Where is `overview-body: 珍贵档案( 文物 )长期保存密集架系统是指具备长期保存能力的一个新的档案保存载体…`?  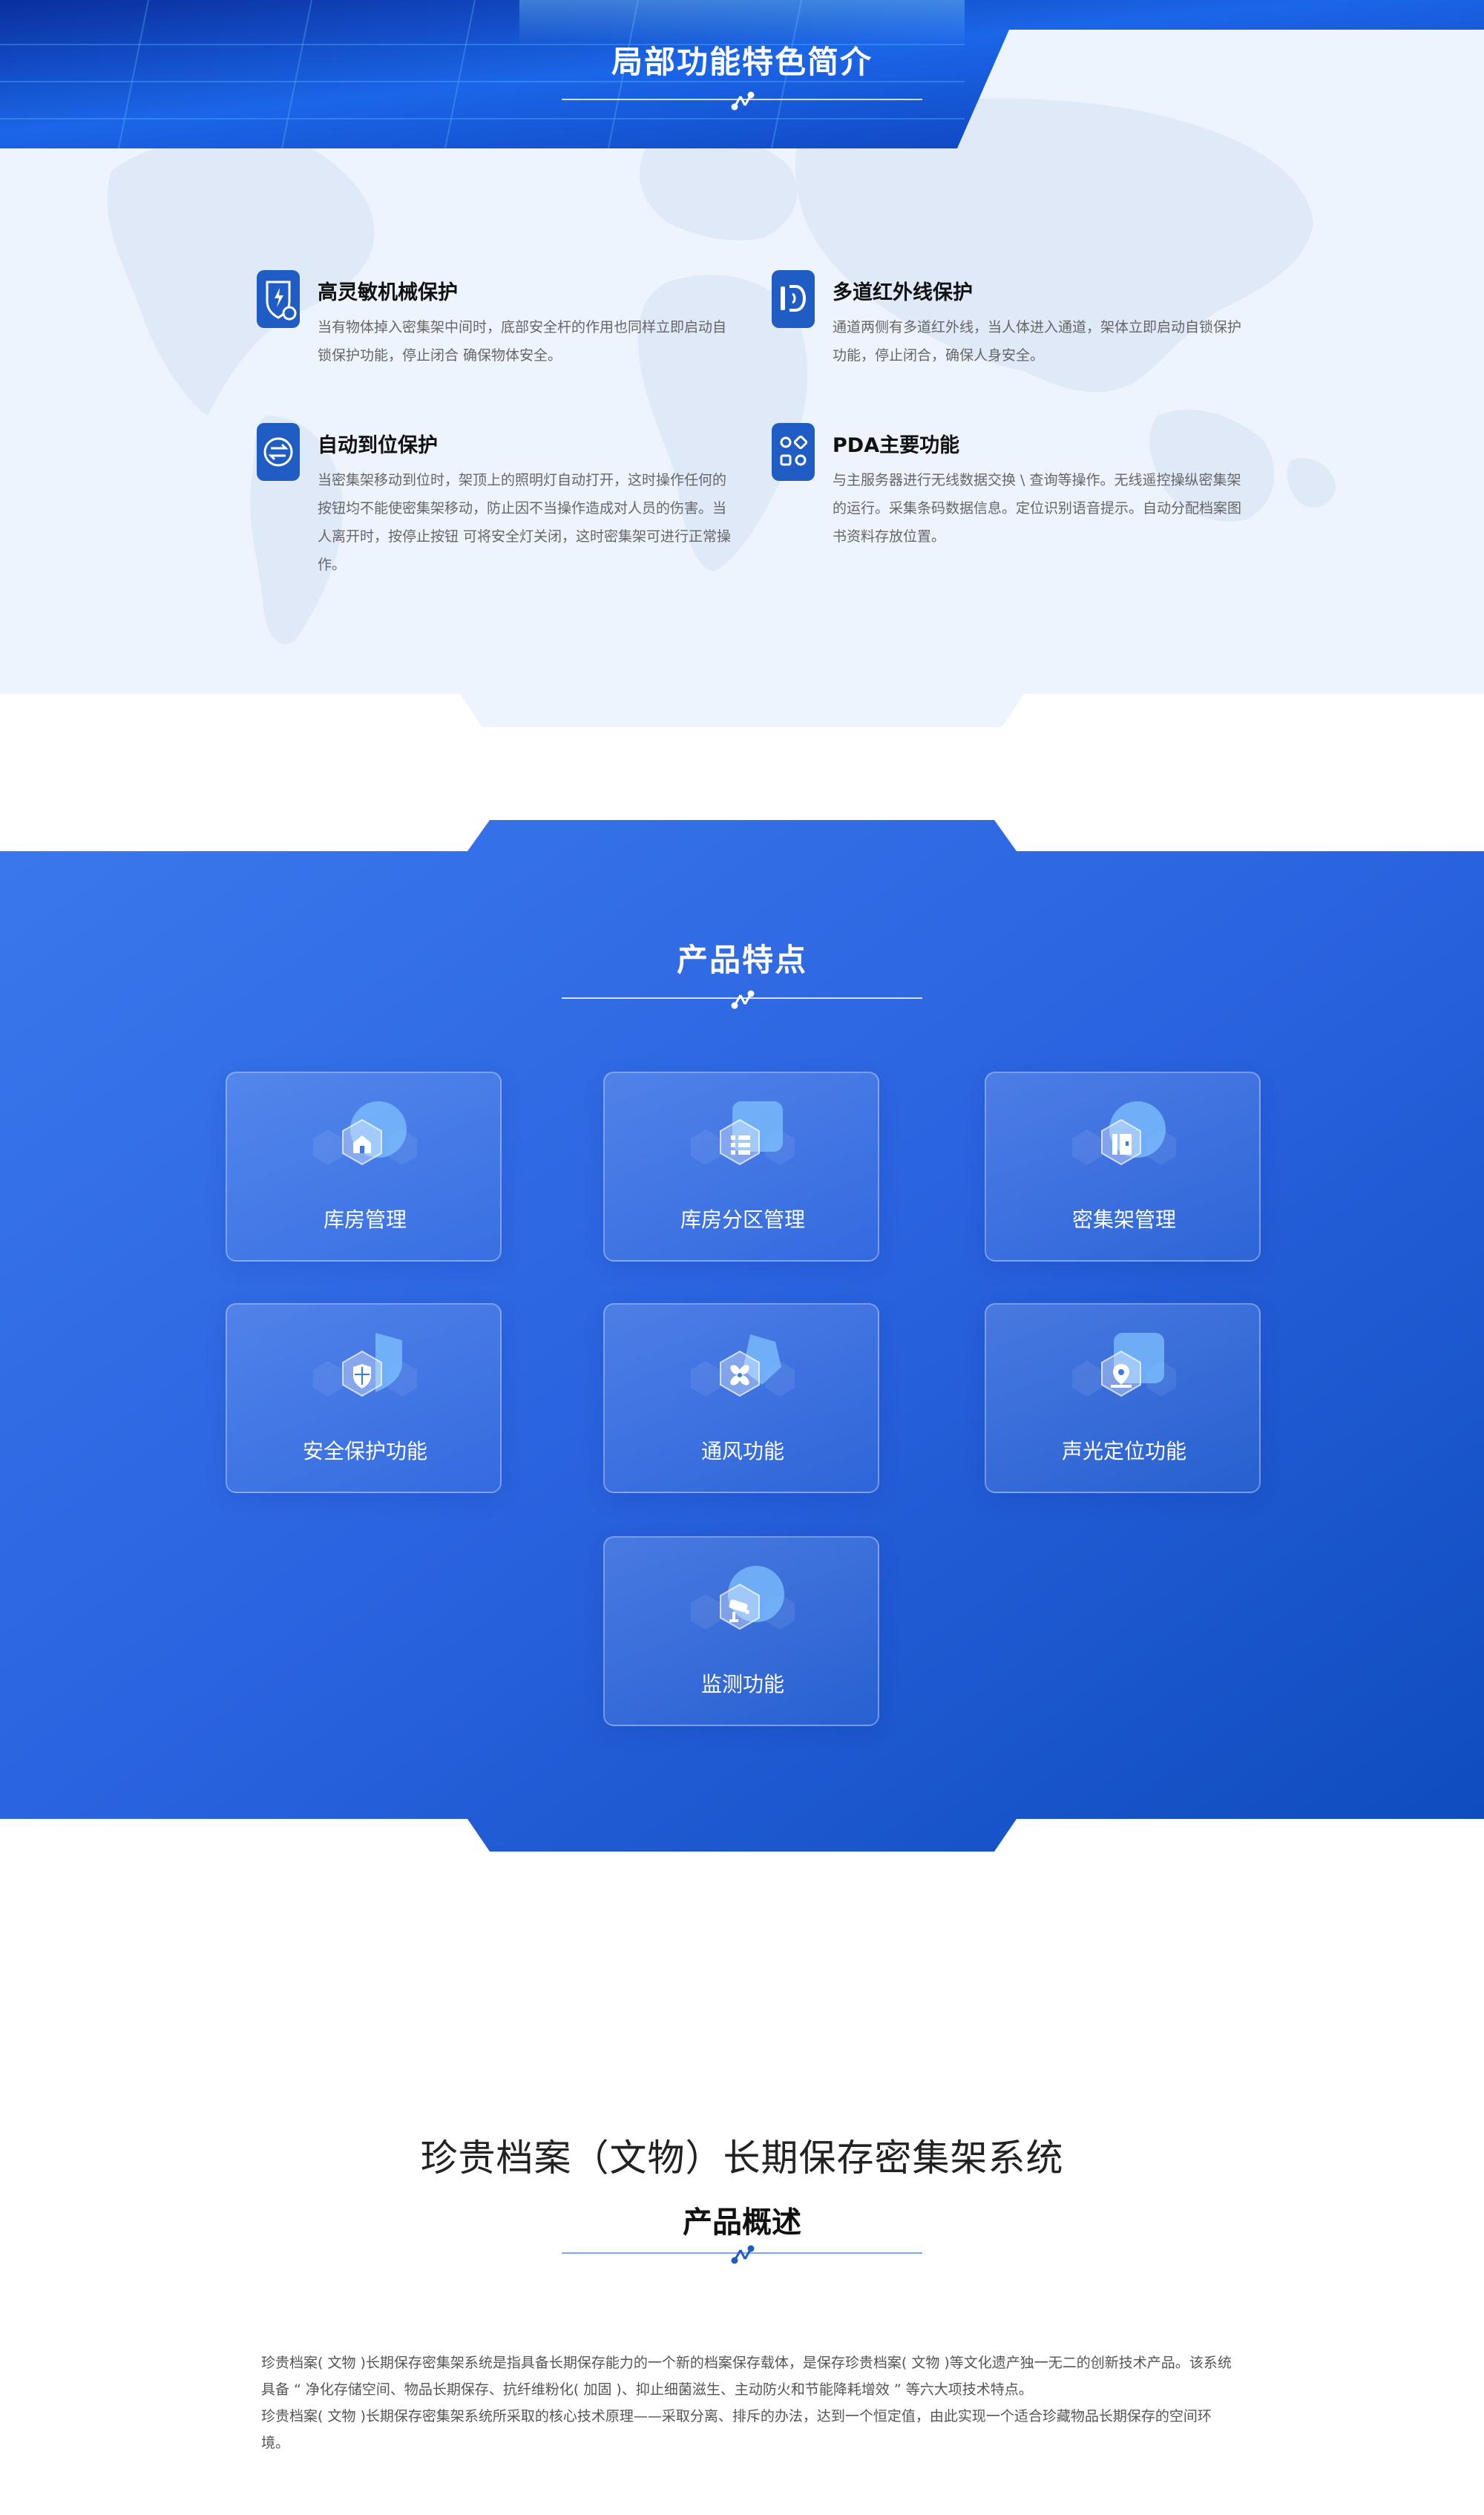
overview-body: 珍贵档案( 文物 )长期保存密集架系统是指具备长期保存能力的一个新的档案保存载体… is located at coordinates (747, 2403).